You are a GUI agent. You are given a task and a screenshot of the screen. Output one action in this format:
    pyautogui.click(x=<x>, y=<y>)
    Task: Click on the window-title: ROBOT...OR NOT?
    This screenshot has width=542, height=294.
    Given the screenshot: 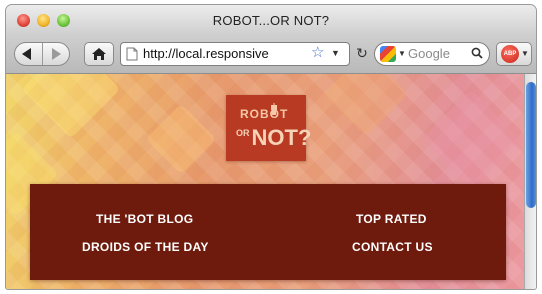 What is the action you would take?
    pyautogui.click(x=271, y=20)
    